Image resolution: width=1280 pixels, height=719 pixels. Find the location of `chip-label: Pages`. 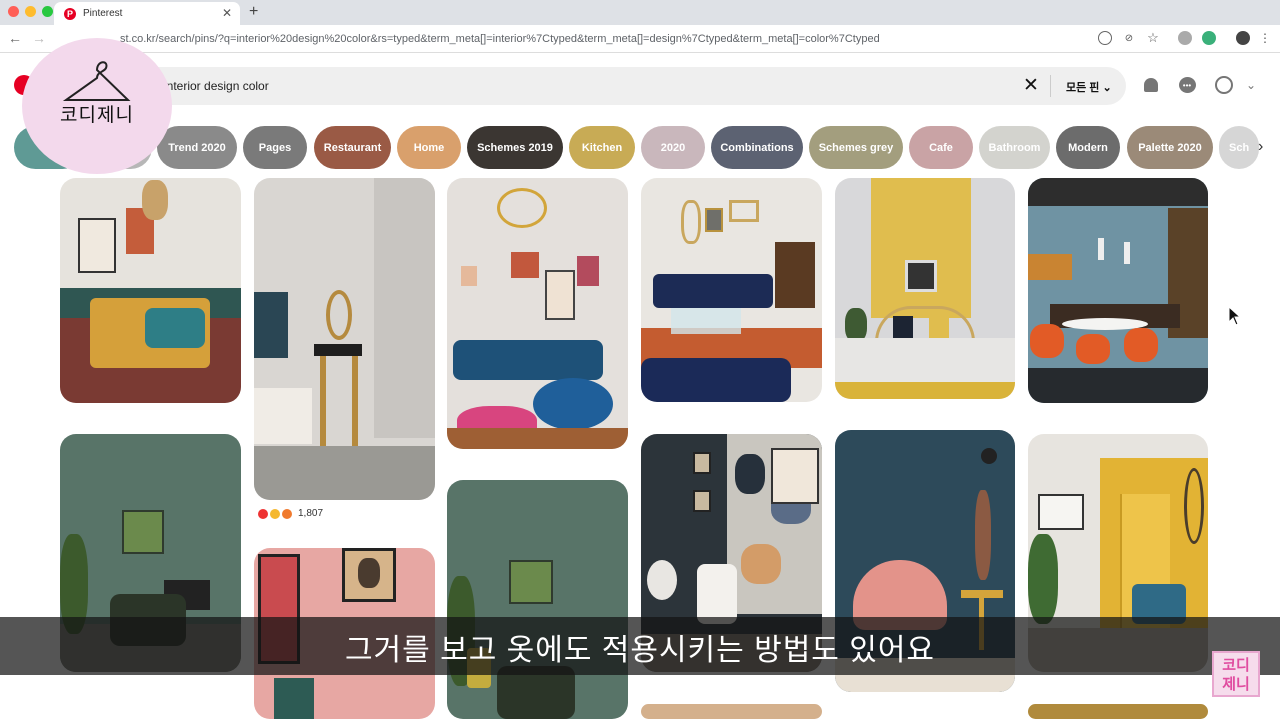

chip-label: Pages is located at coordinates (275, 147).